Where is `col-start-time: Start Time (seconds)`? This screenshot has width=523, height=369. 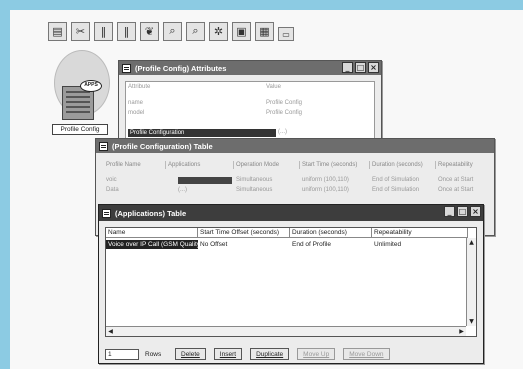 col-start-time: Start Time (seconds) is located at coordinates (335, 165).